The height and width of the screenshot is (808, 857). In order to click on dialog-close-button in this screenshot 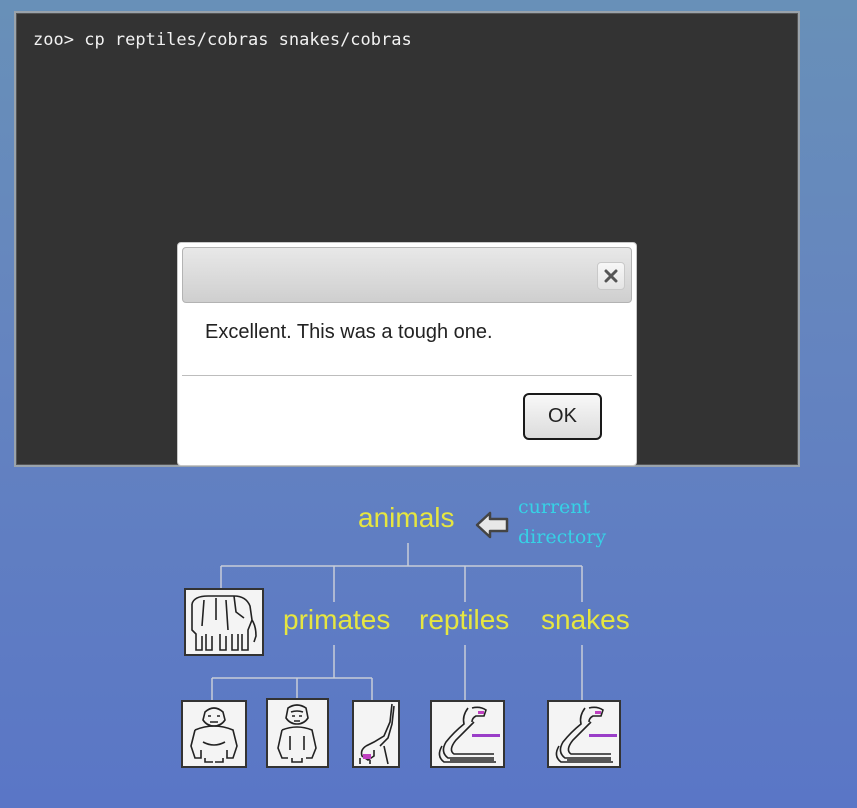, I will do `click(611, 276)`.